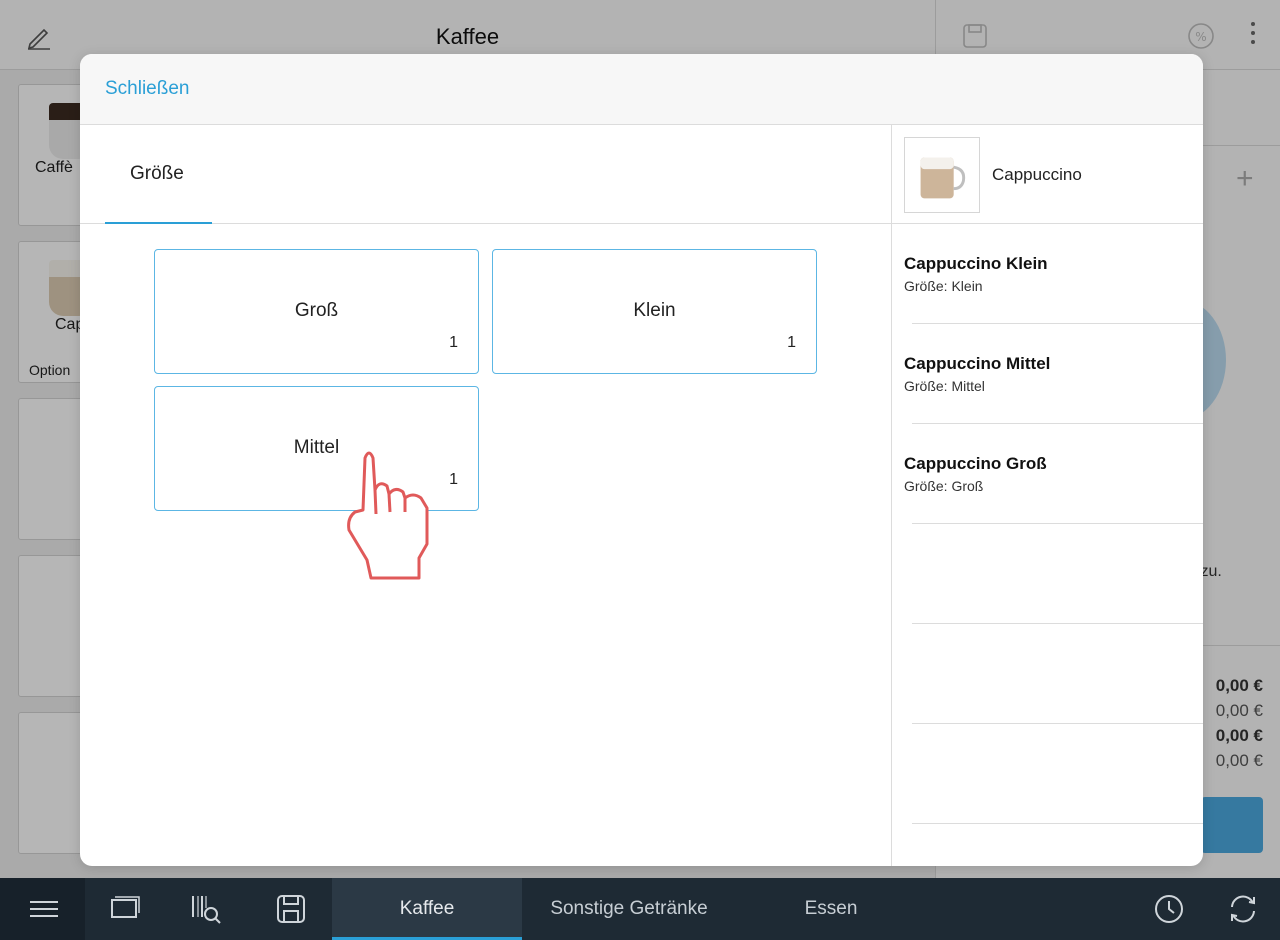 The height and width of the screenshot is (940, 1280). I want to click on option-label: Klein, so click(654, 310).